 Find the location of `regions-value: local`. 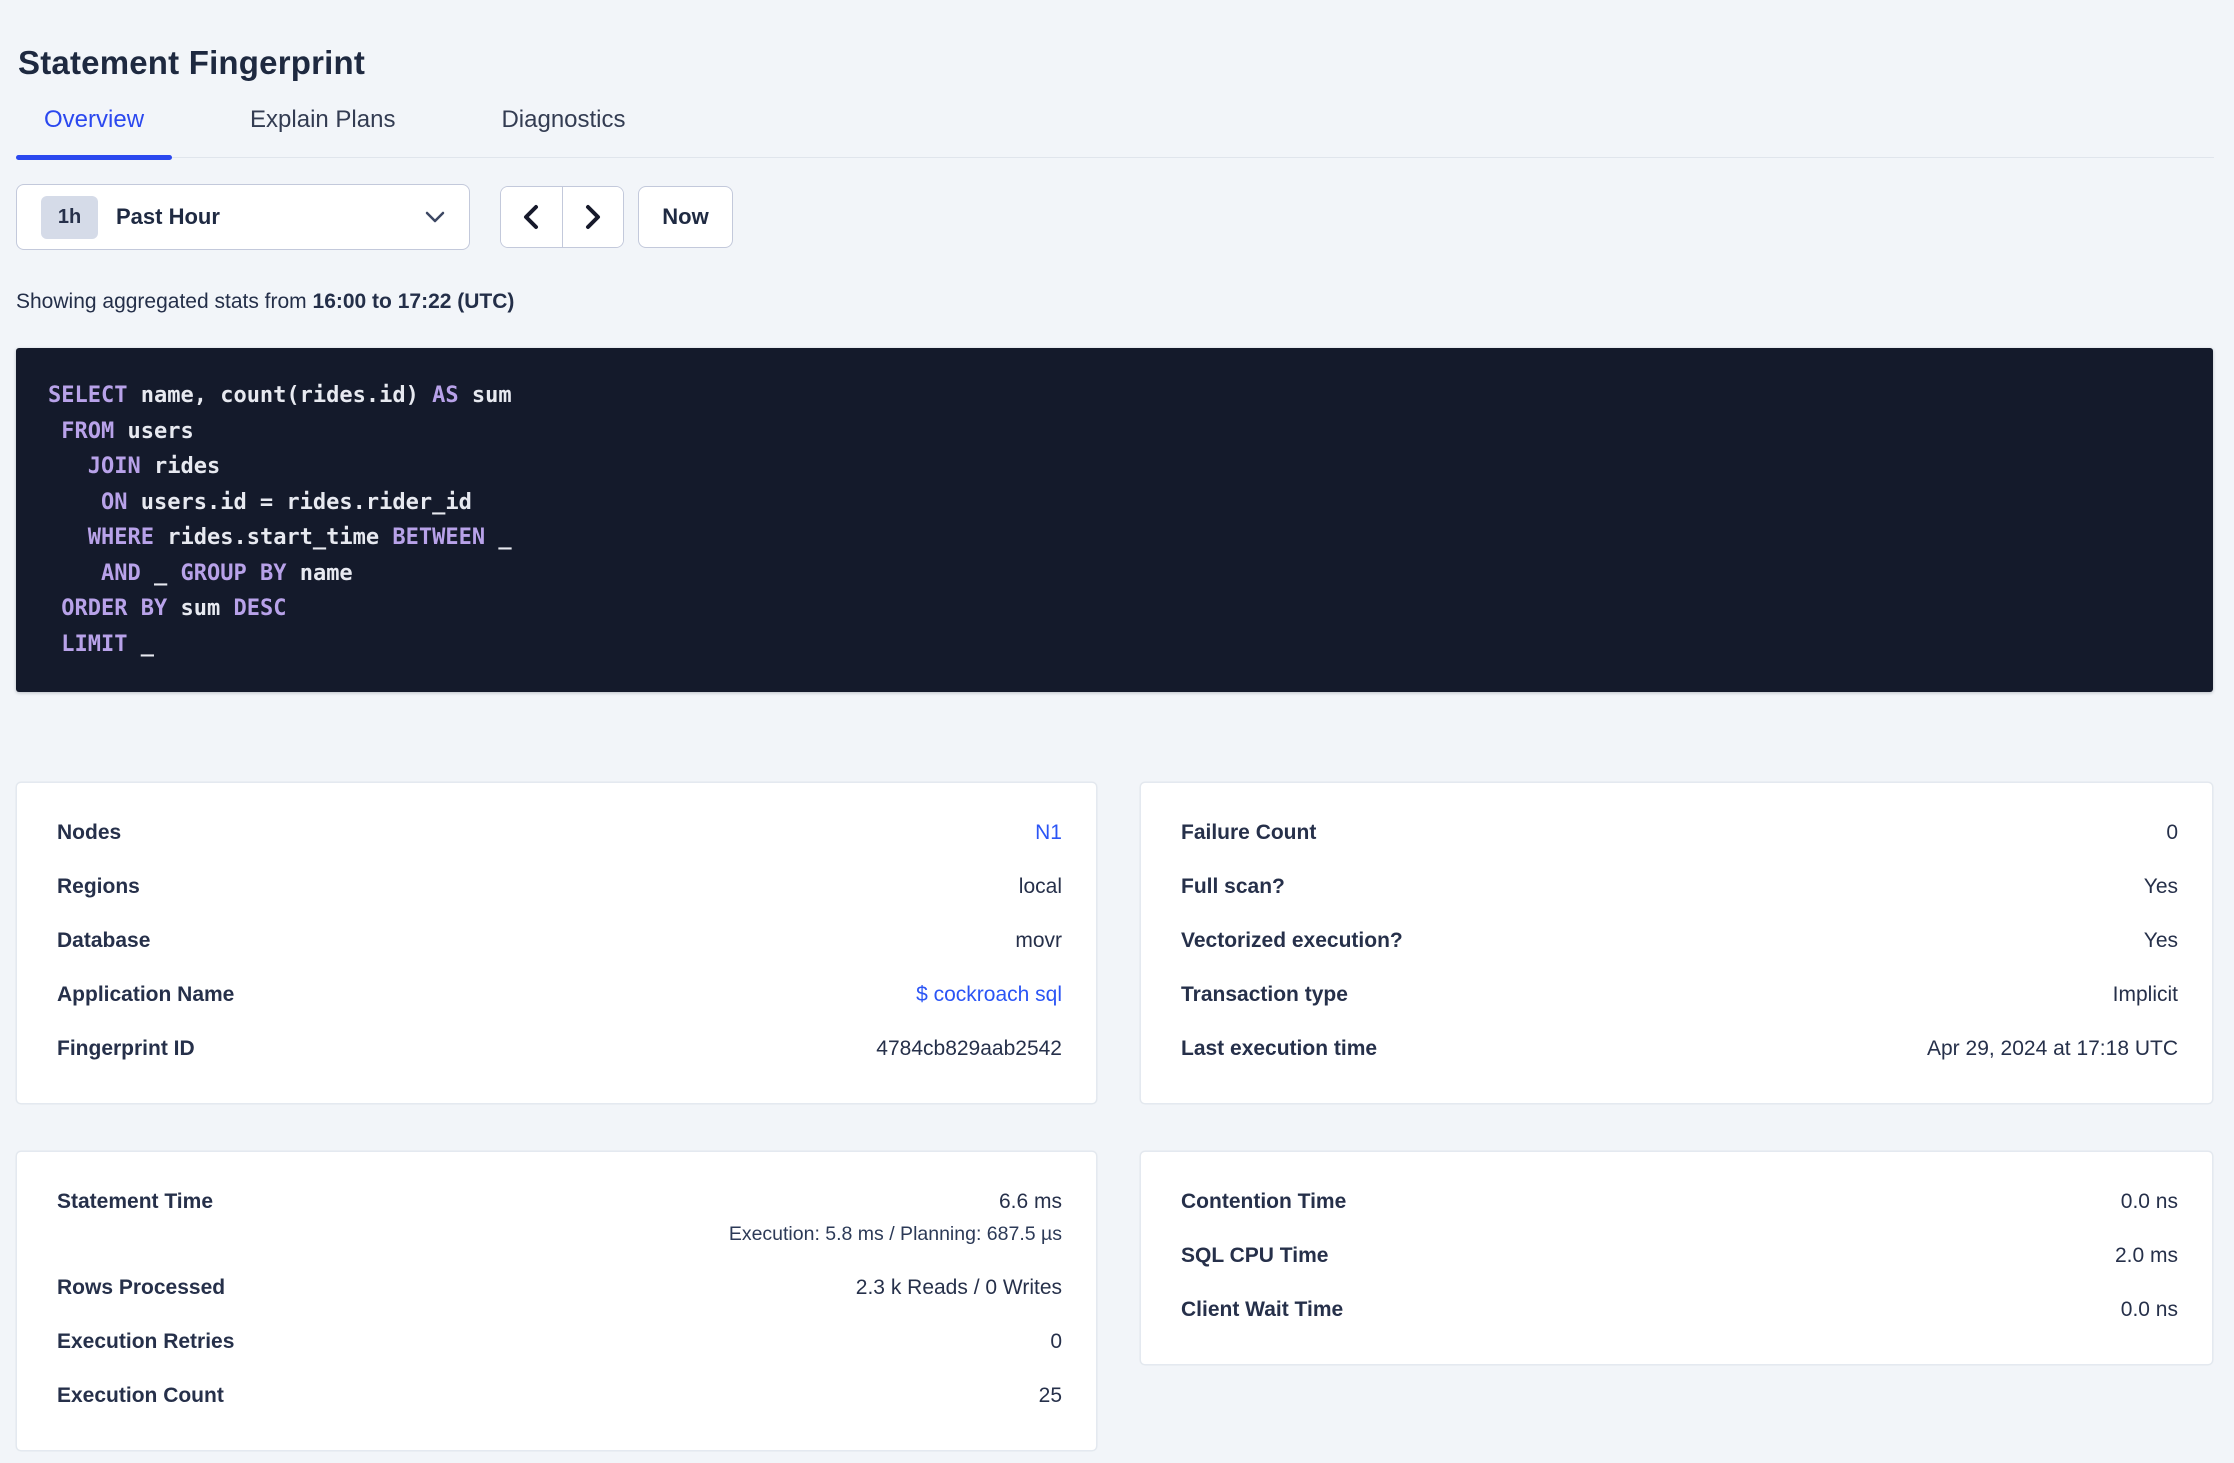

regions-value: local is located at coordinates (1040, 886).